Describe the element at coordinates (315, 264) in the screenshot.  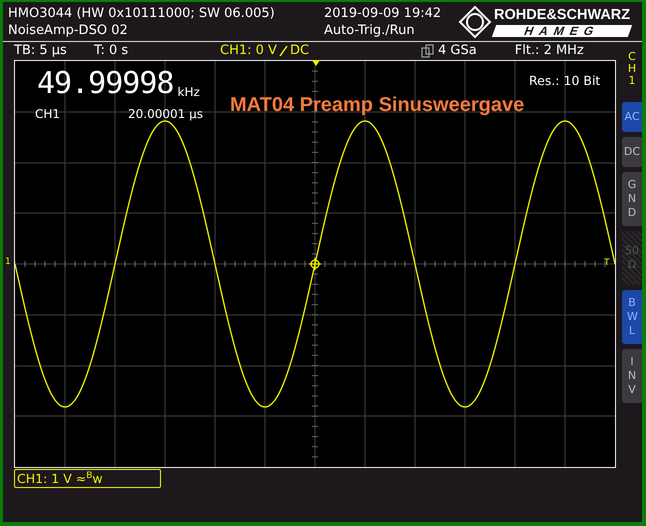
I see `trigger-point-icon` at that location.